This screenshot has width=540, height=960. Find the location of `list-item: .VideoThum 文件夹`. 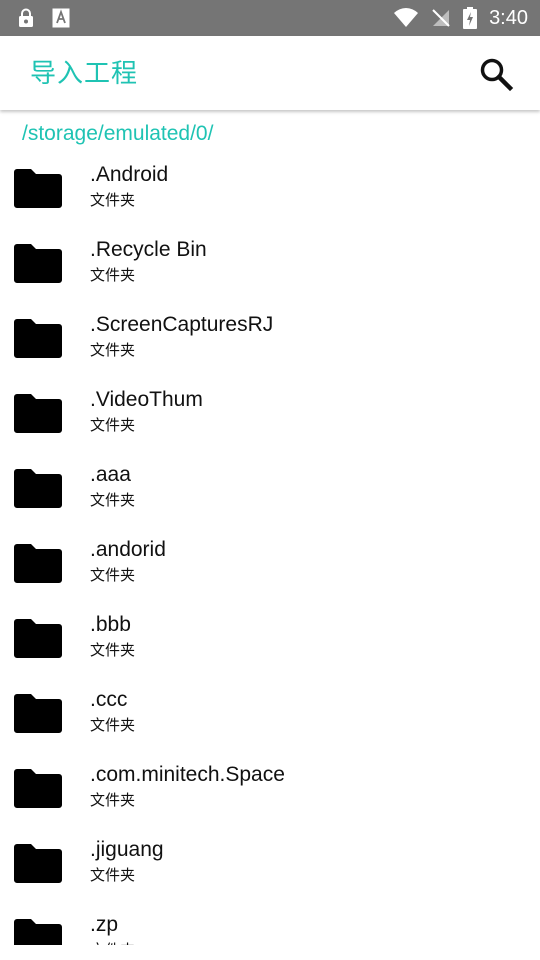

list-item: .VideoThum 文件夹 is located at coordinates (270, 420).